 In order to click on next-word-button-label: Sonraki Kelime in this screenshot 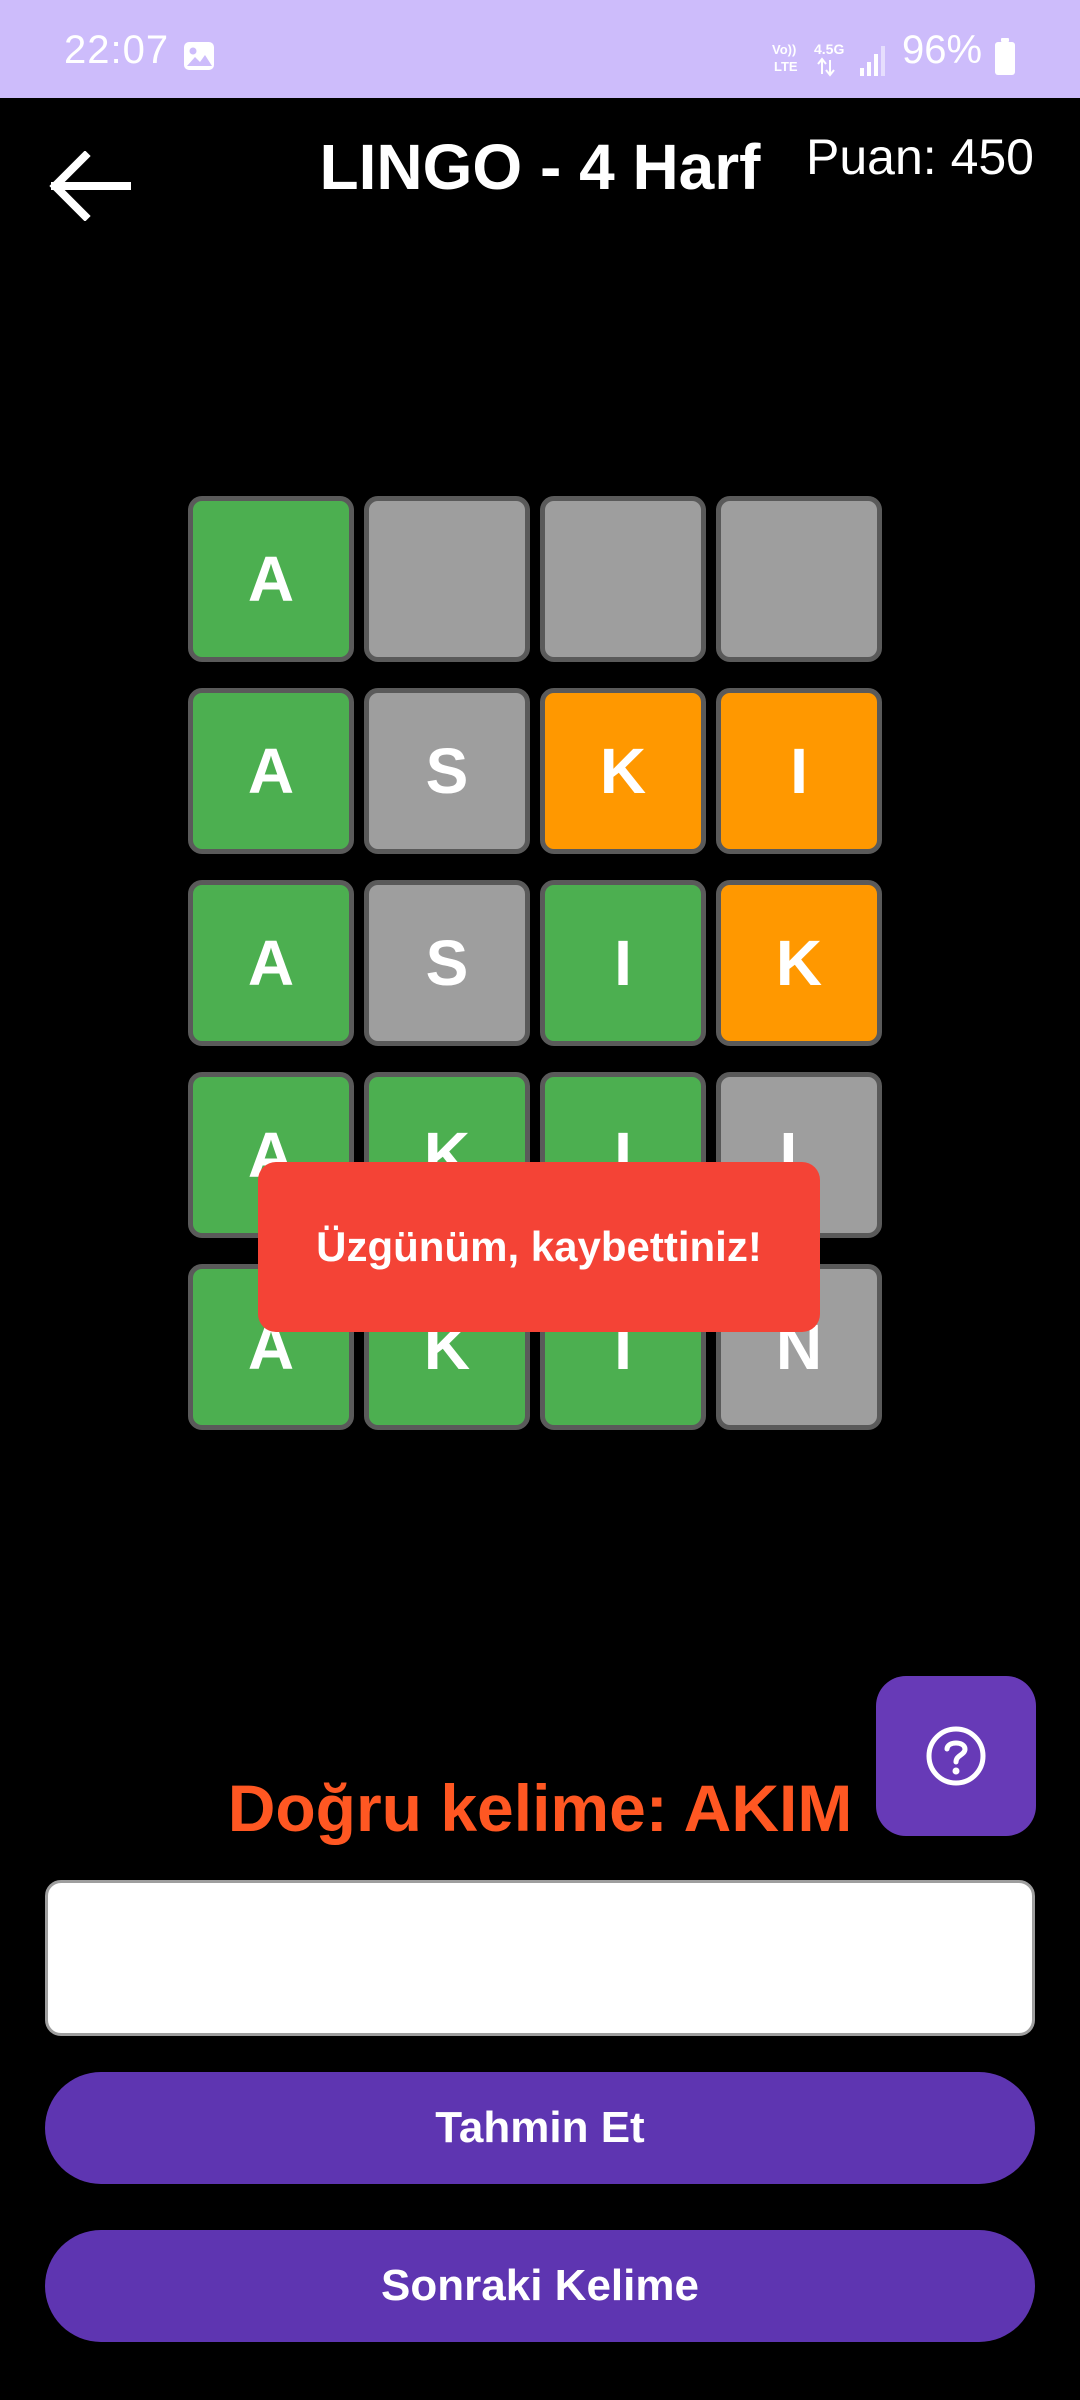, I will do `click(540, 2285)`.